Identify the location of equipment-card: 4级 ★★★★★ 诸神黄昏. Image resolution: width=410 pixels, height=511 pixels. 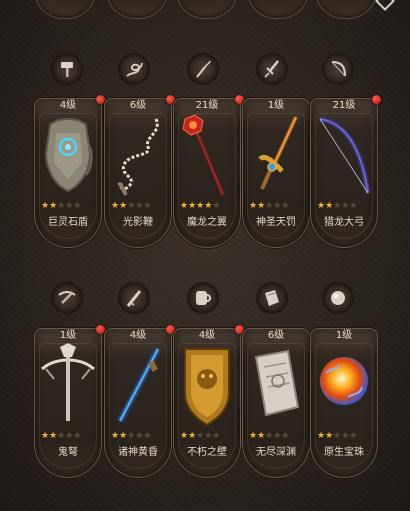
(139, 401).